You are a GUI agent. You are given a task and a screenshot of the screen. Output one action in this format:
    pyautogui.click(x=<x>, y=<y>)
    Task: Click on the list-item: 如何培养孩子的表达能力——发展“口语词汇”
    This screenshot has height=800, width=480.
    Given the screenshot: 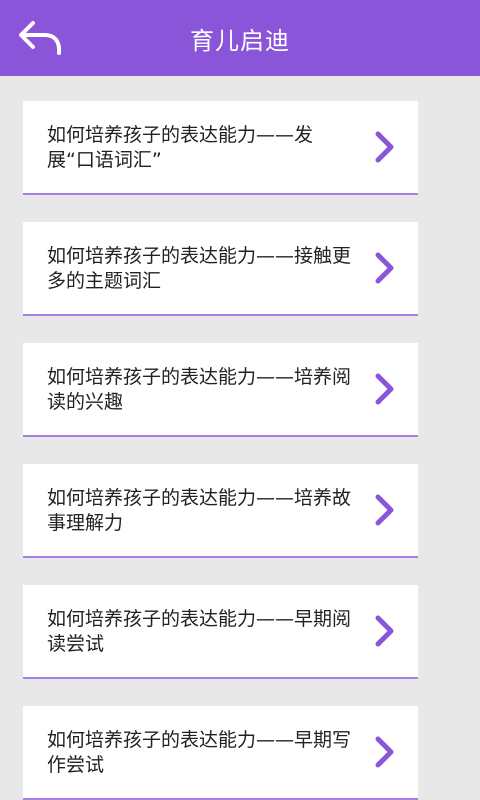 What is the action you would take?
    pyautogui.click(x=220, y=148)
    